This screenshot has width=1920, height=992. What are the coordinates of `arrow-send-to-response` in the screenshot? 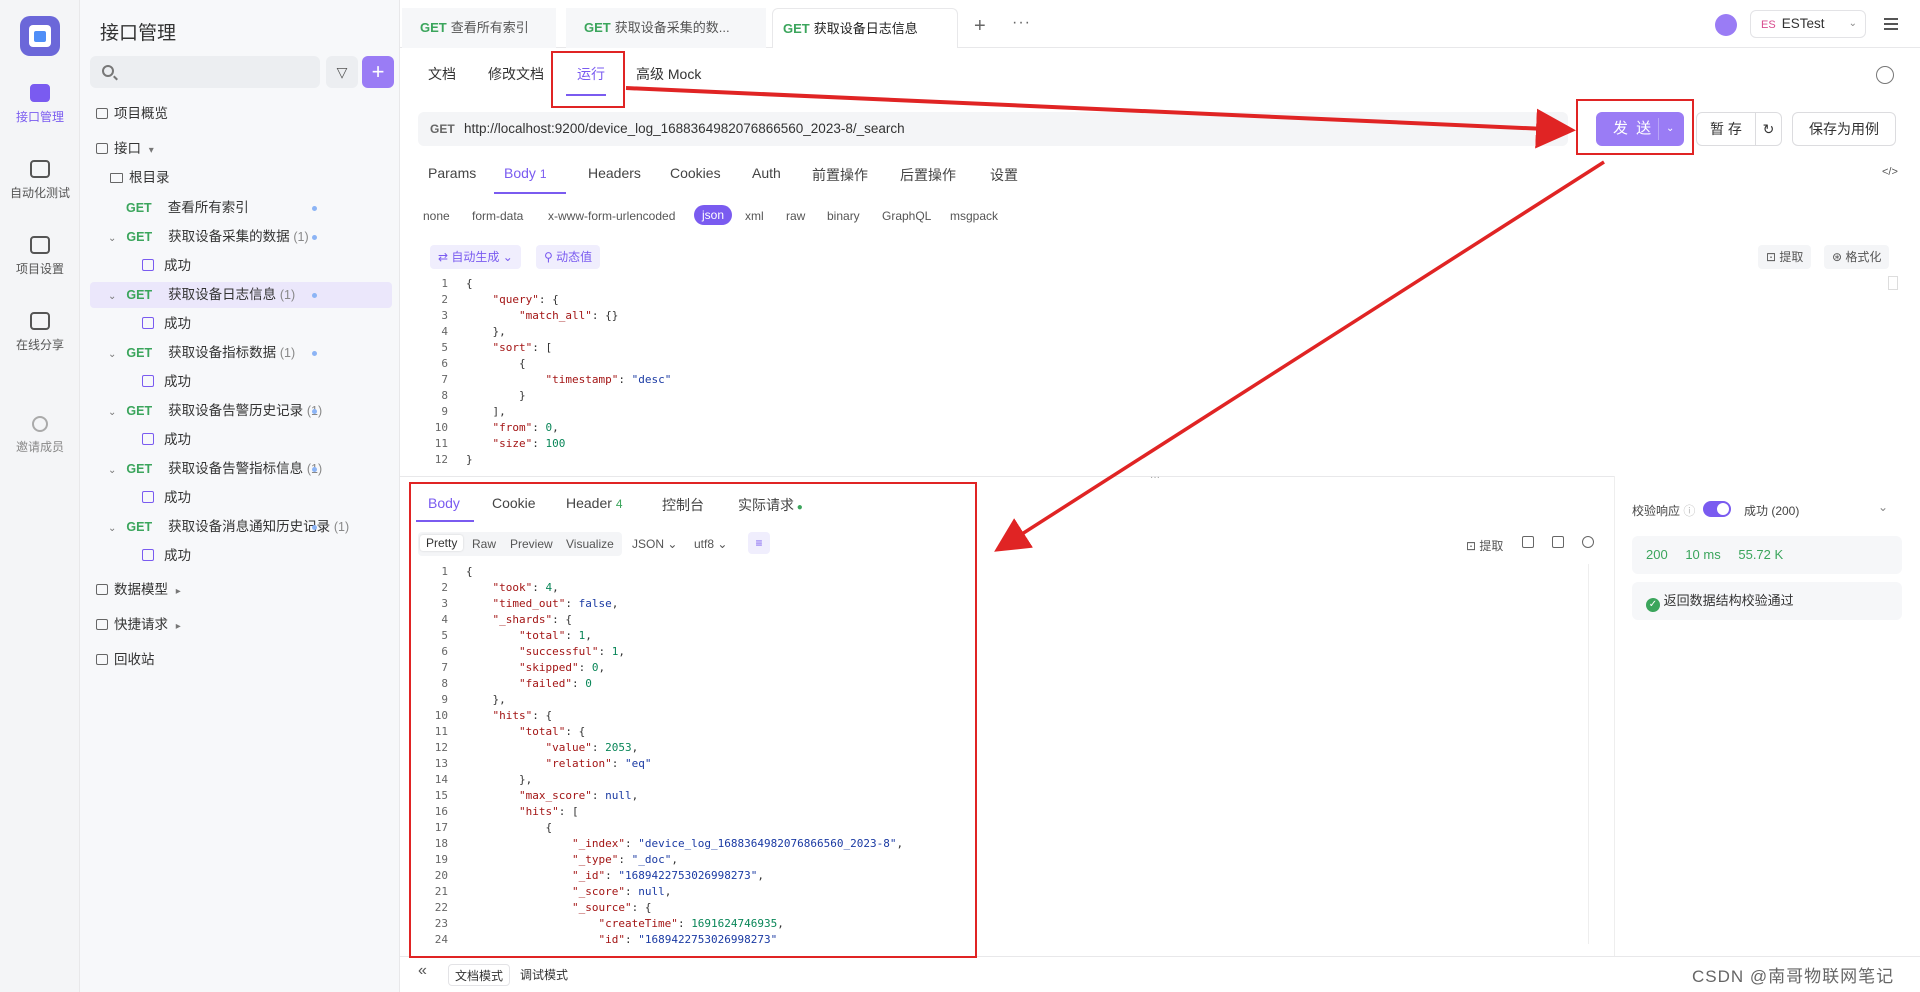 It's located at (1299, 356).